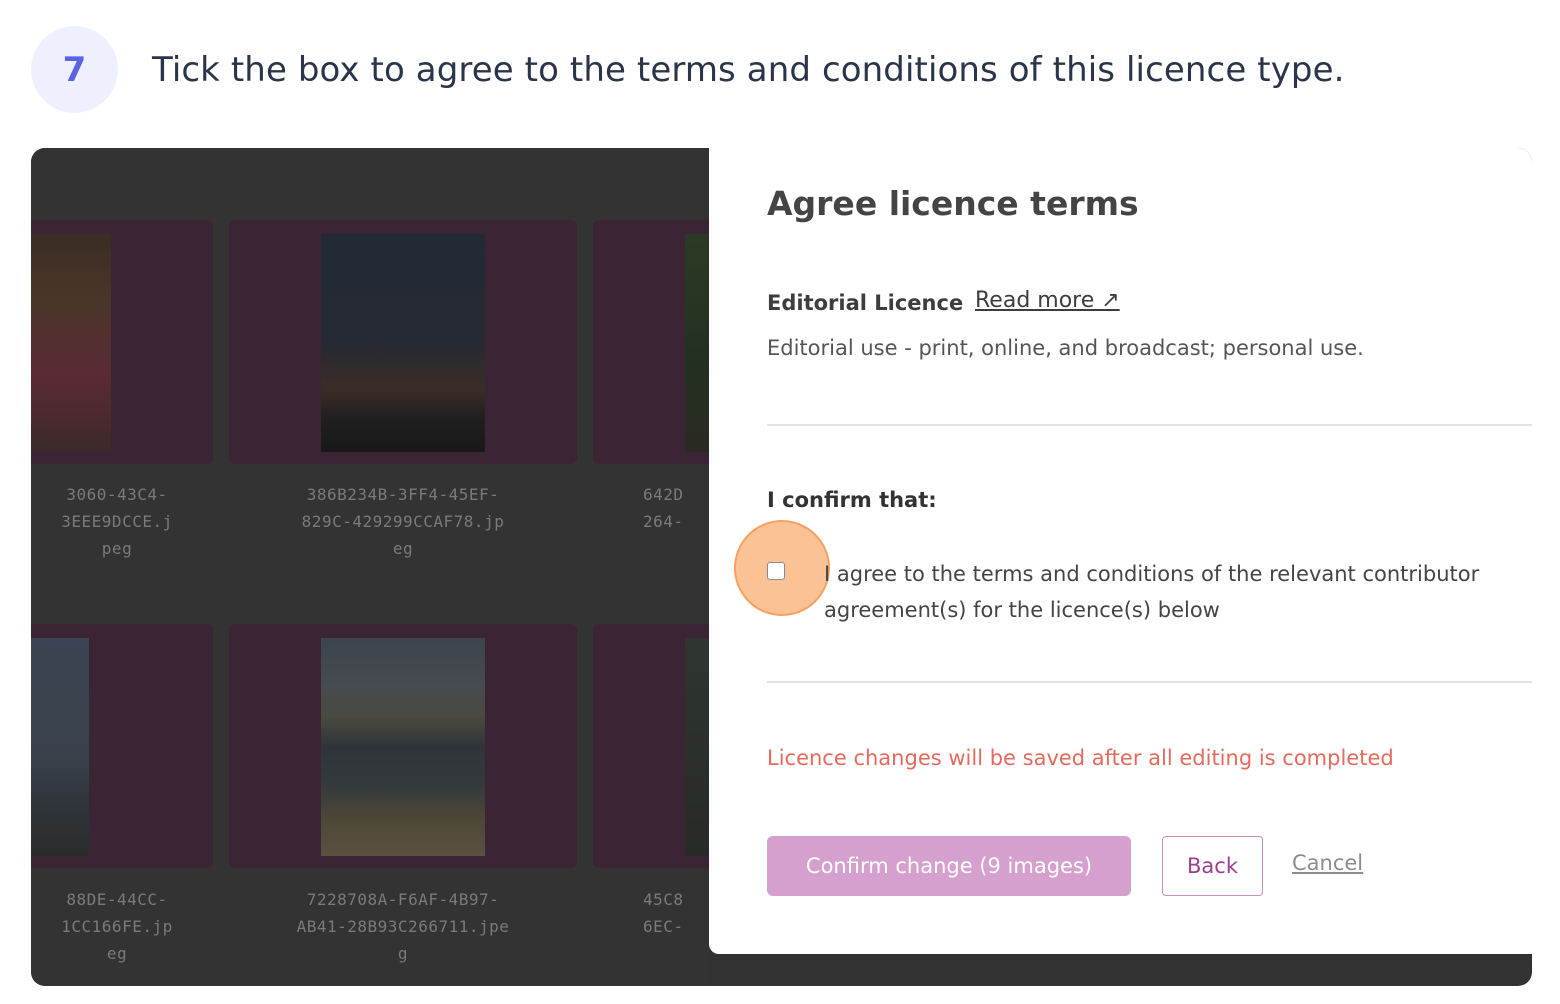  Describe the element at coordinates (663, 508) in the screenshot. I see `image-filename: 642D 264-` at that location.